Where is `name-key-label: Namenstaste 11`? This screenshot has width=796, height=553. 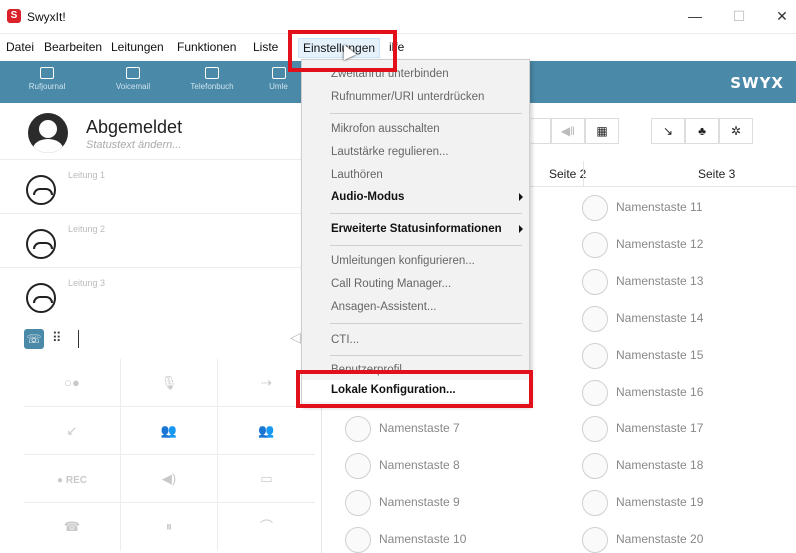
name-key-label: Namenstaste 11 is located at coordinates (659, 207).